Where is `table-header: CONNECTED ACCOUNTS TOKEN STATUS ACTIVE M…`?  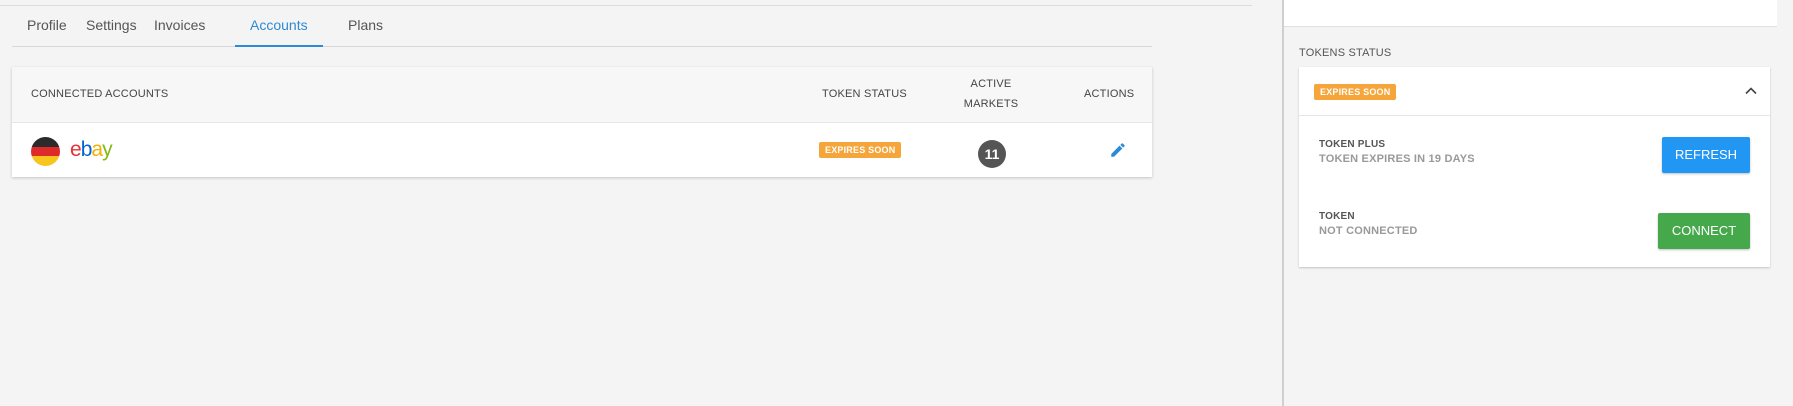 table-header: CONNECTED ACCOUNTS TOKEN STATUS ACTIVE M… is located at coordinates (582, 95).